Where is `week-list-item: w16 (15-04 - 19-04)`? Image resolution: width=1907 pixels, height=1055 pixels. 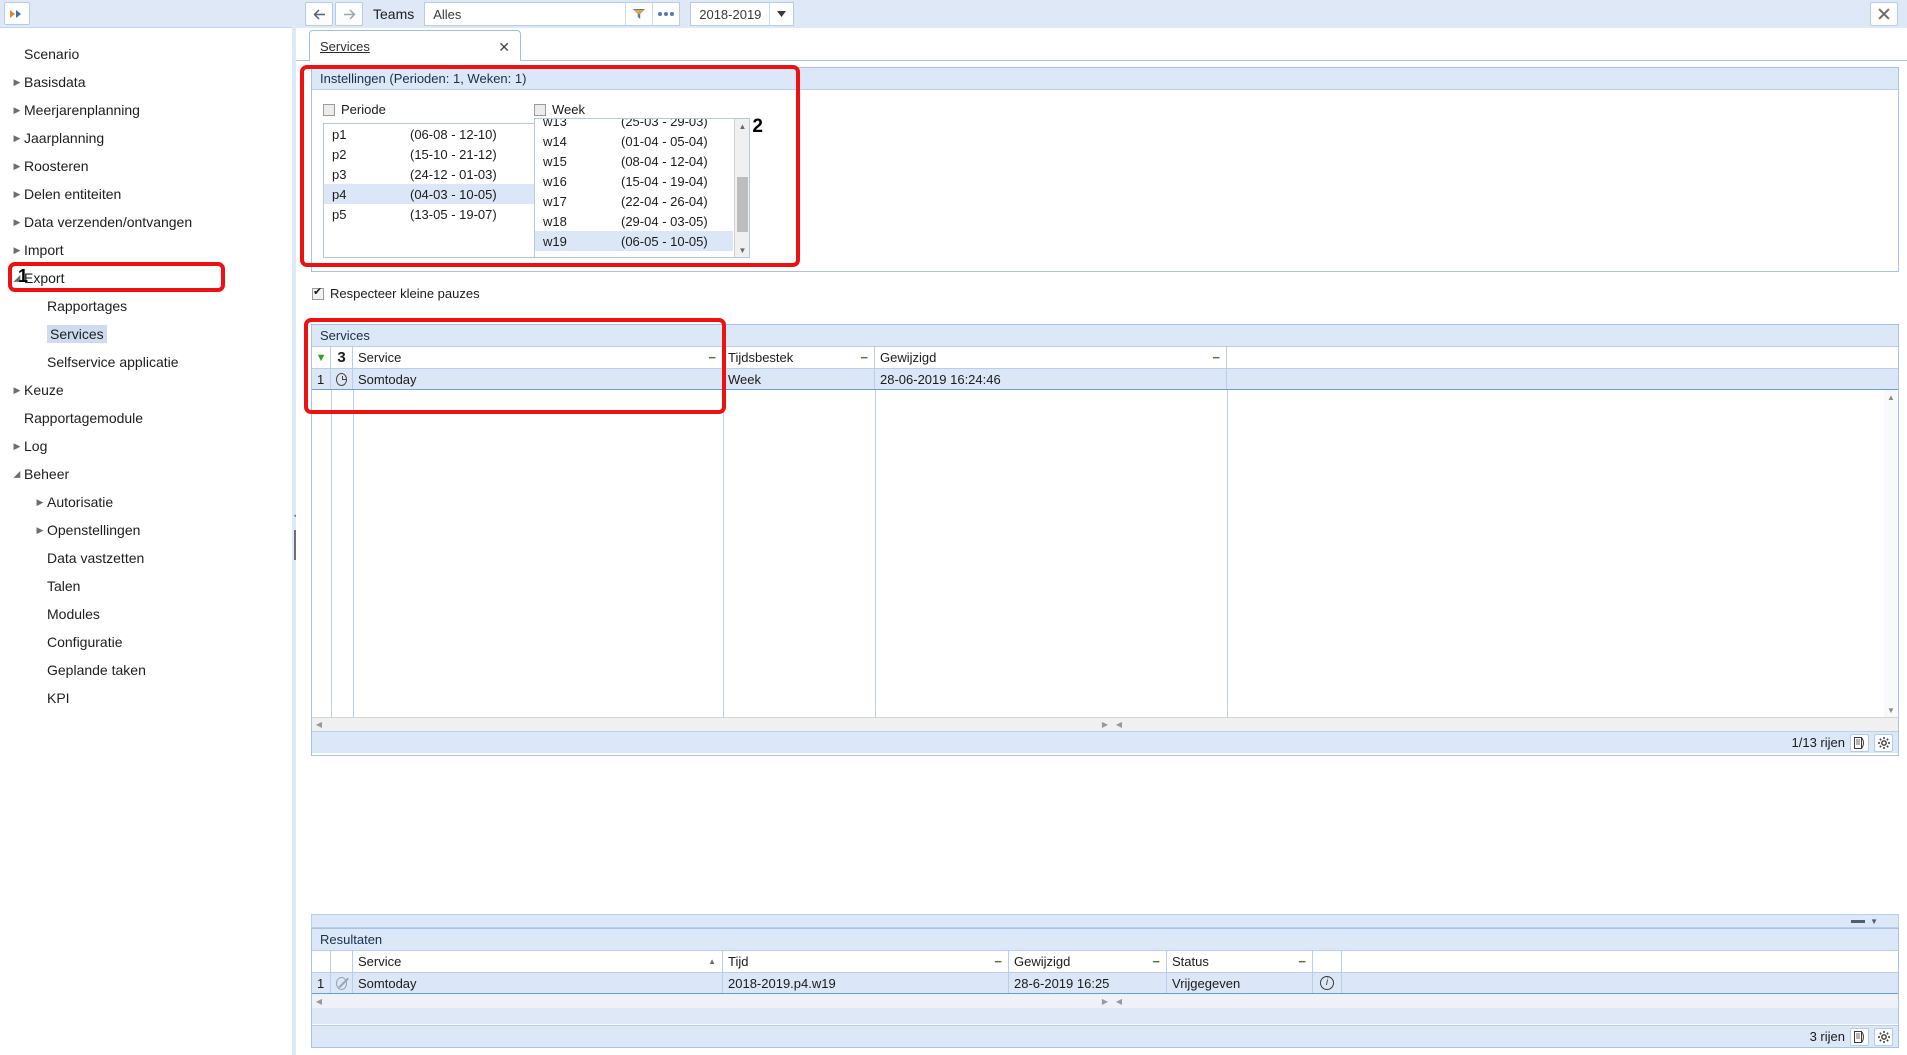
week-list-item: w16 (15-04 - 19-04) is located at coordinates (634, 181).